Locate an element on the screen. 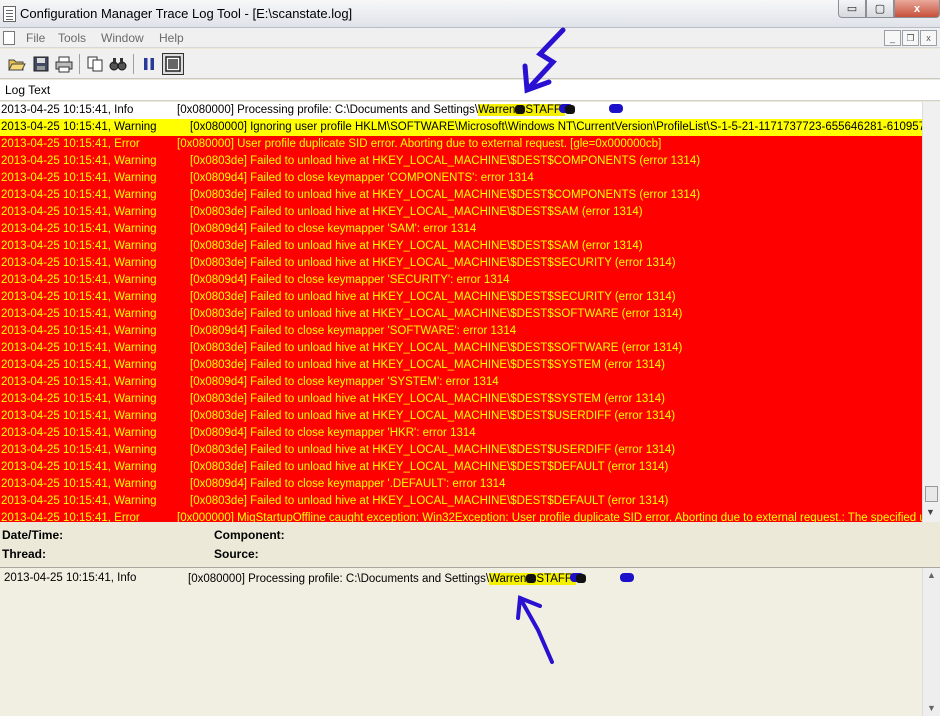 The height and width of the screenshot is (716, 940). save-icon is located at coordinates (41, 64).